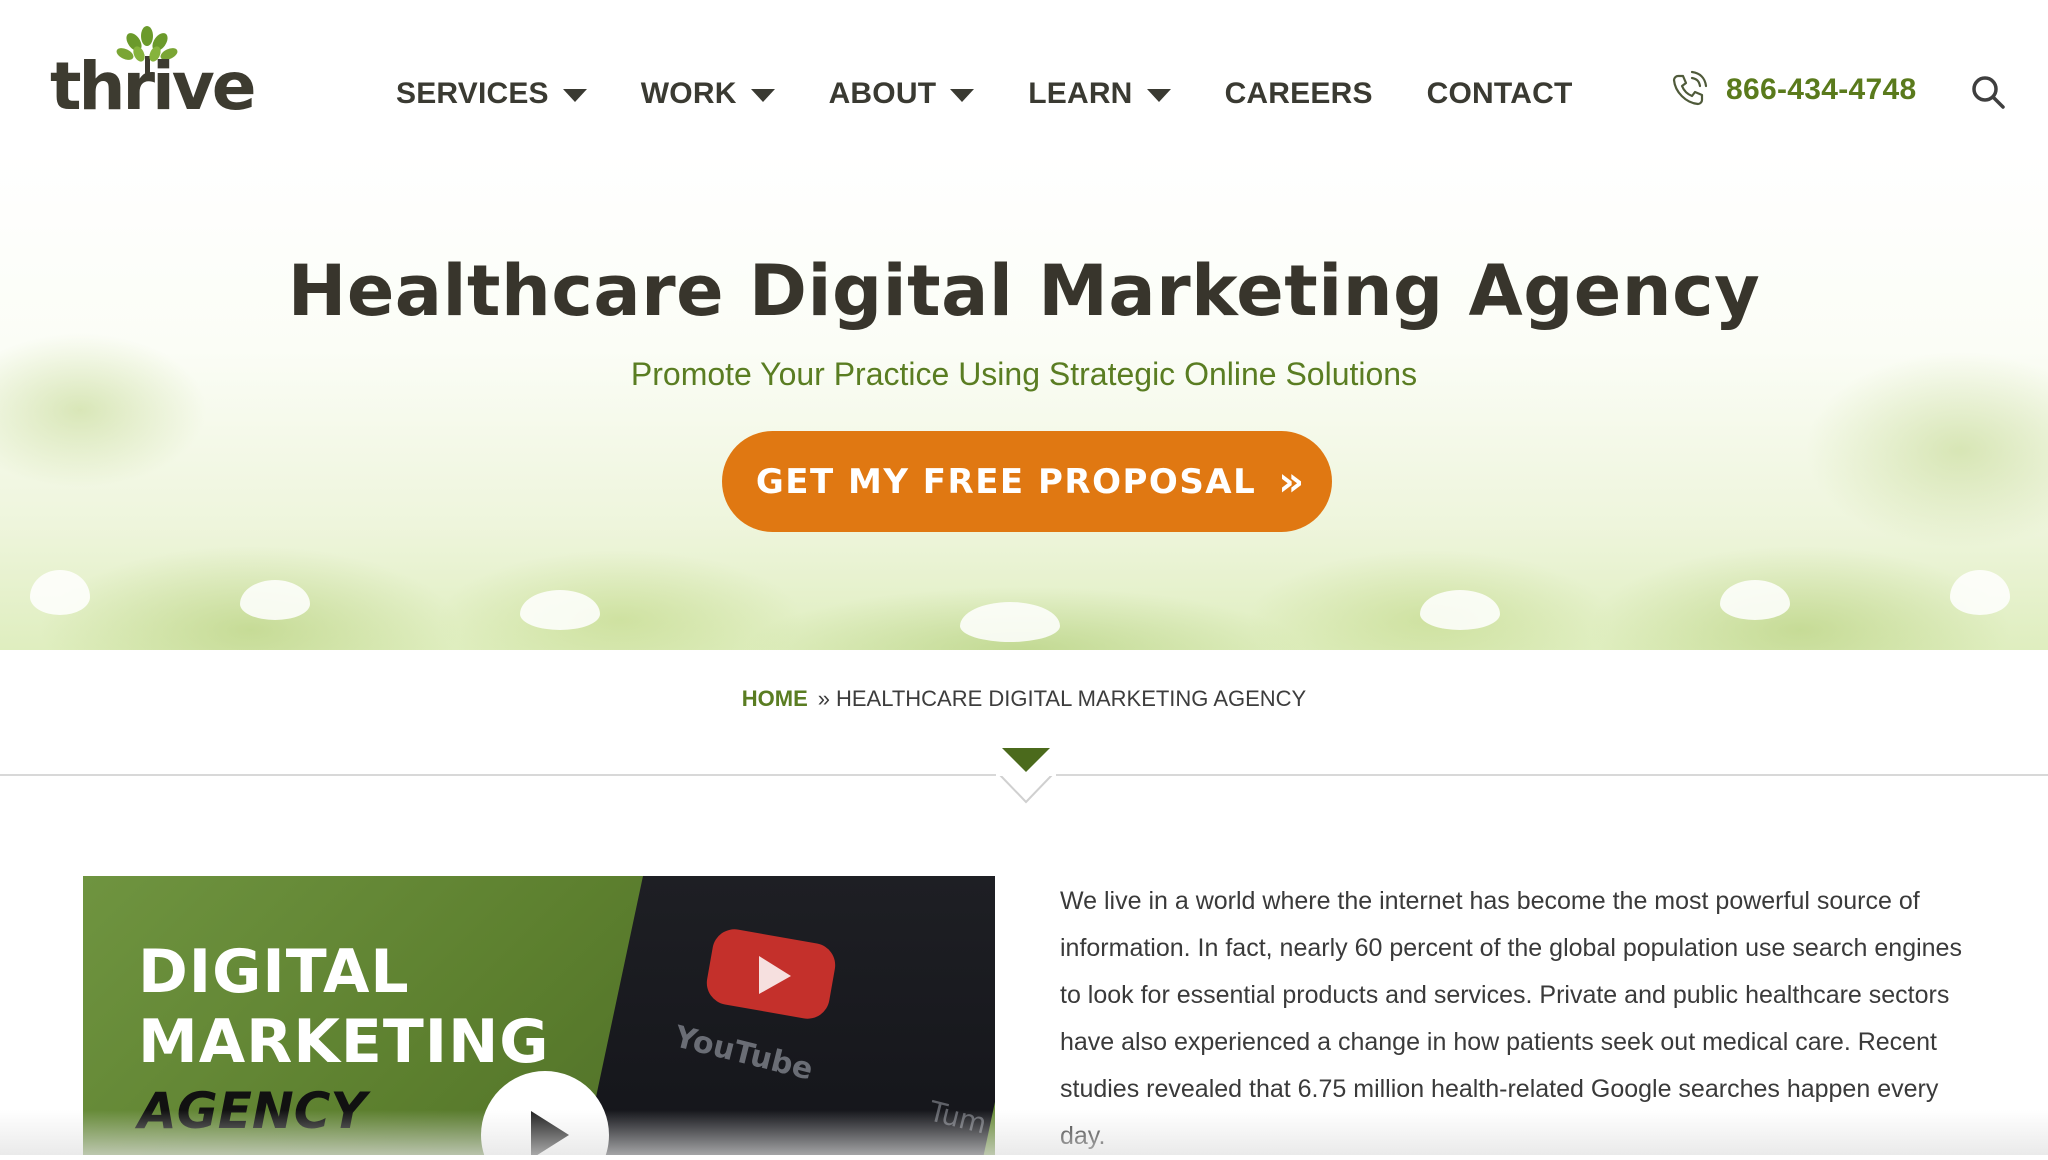 The height and width of the screenshot is (1160, 2048). Describe the element at coordinates (1821, 89) in the screenshot. I see `phone-number: 866-434-4748` at that location.